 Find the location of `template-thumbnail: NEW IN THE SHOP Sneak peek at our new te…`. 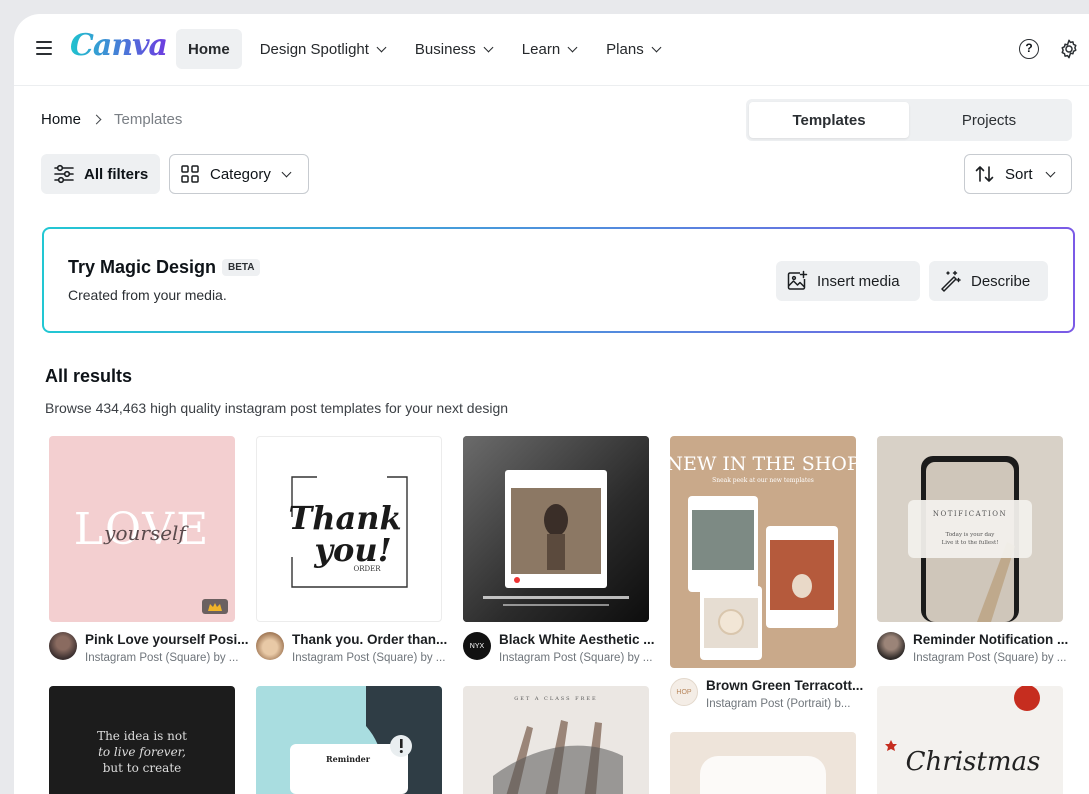

template-thumbnail: NEW IN THE SHOP Sneak peek at our new te… is located at coordinates (763, 552).